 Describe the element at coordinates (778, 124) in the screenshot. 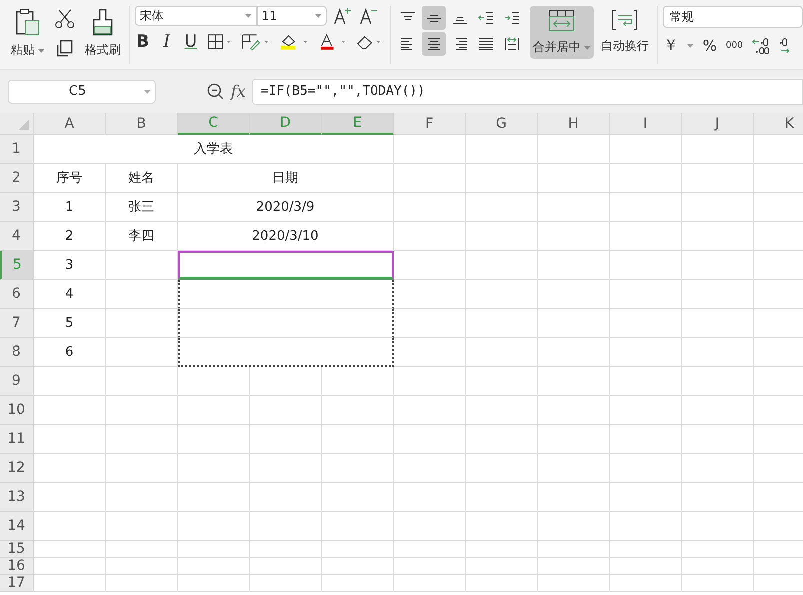

I see `column-header: K` at that location.